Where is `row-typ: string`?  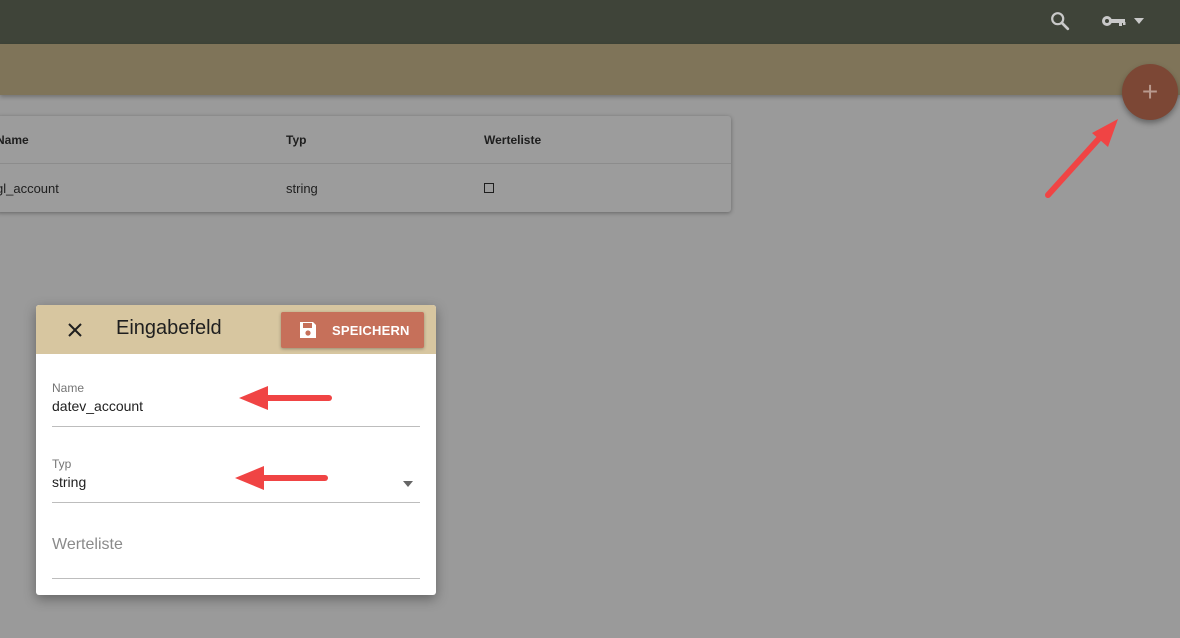 row-typ: string is located at coordinates (302, 188).